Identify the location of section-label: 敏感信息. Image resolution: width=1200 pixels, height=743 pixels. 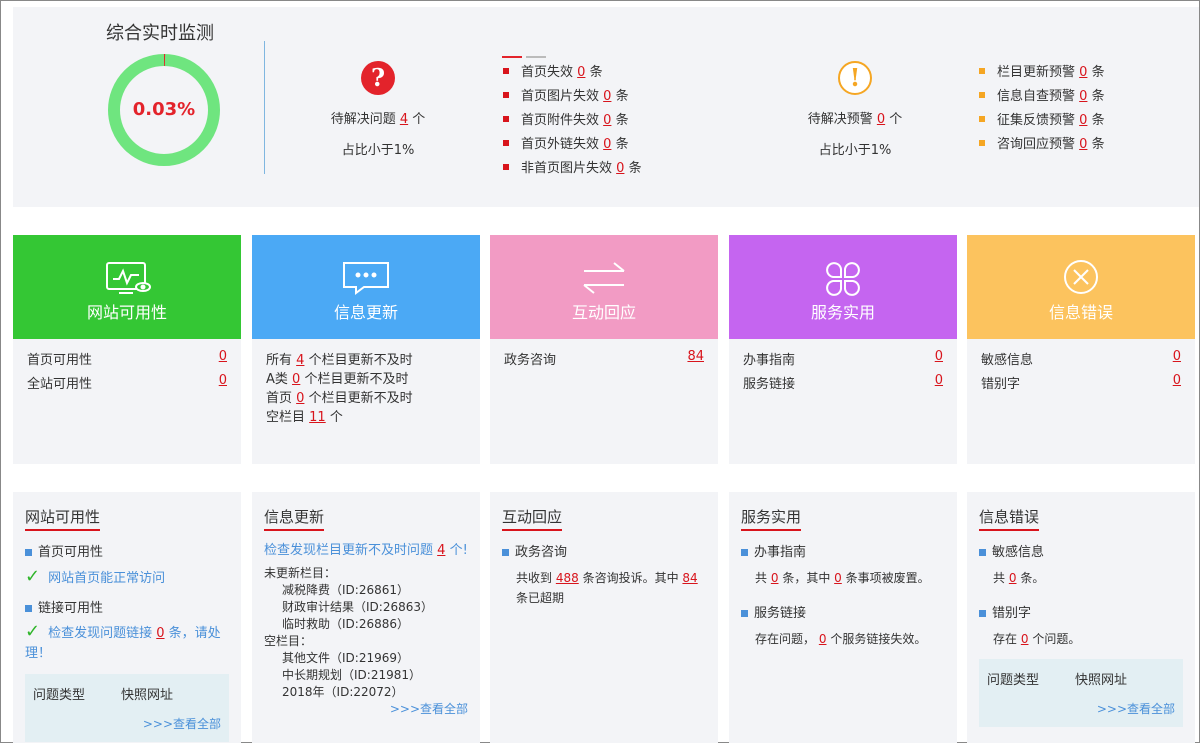
(1018, 552).